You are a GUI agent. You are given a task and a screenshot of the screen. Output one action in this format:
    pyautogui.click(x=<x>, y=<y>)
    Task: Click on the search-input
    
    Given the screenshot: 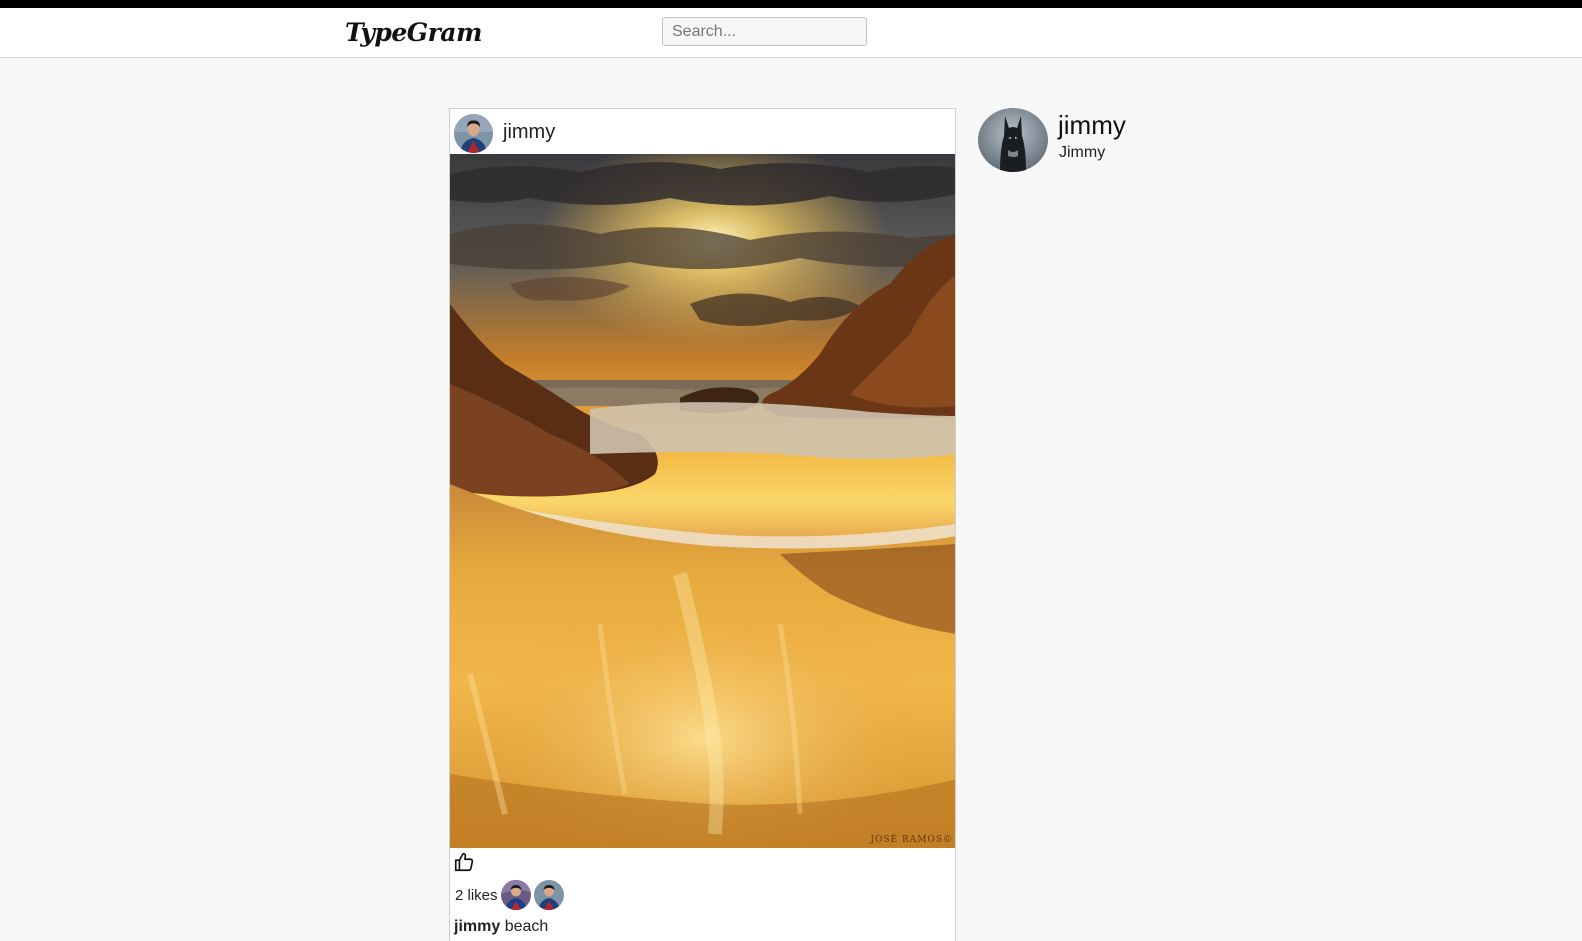 What is the action you would take?
    pyautogui.click(x=764, y=31)
    